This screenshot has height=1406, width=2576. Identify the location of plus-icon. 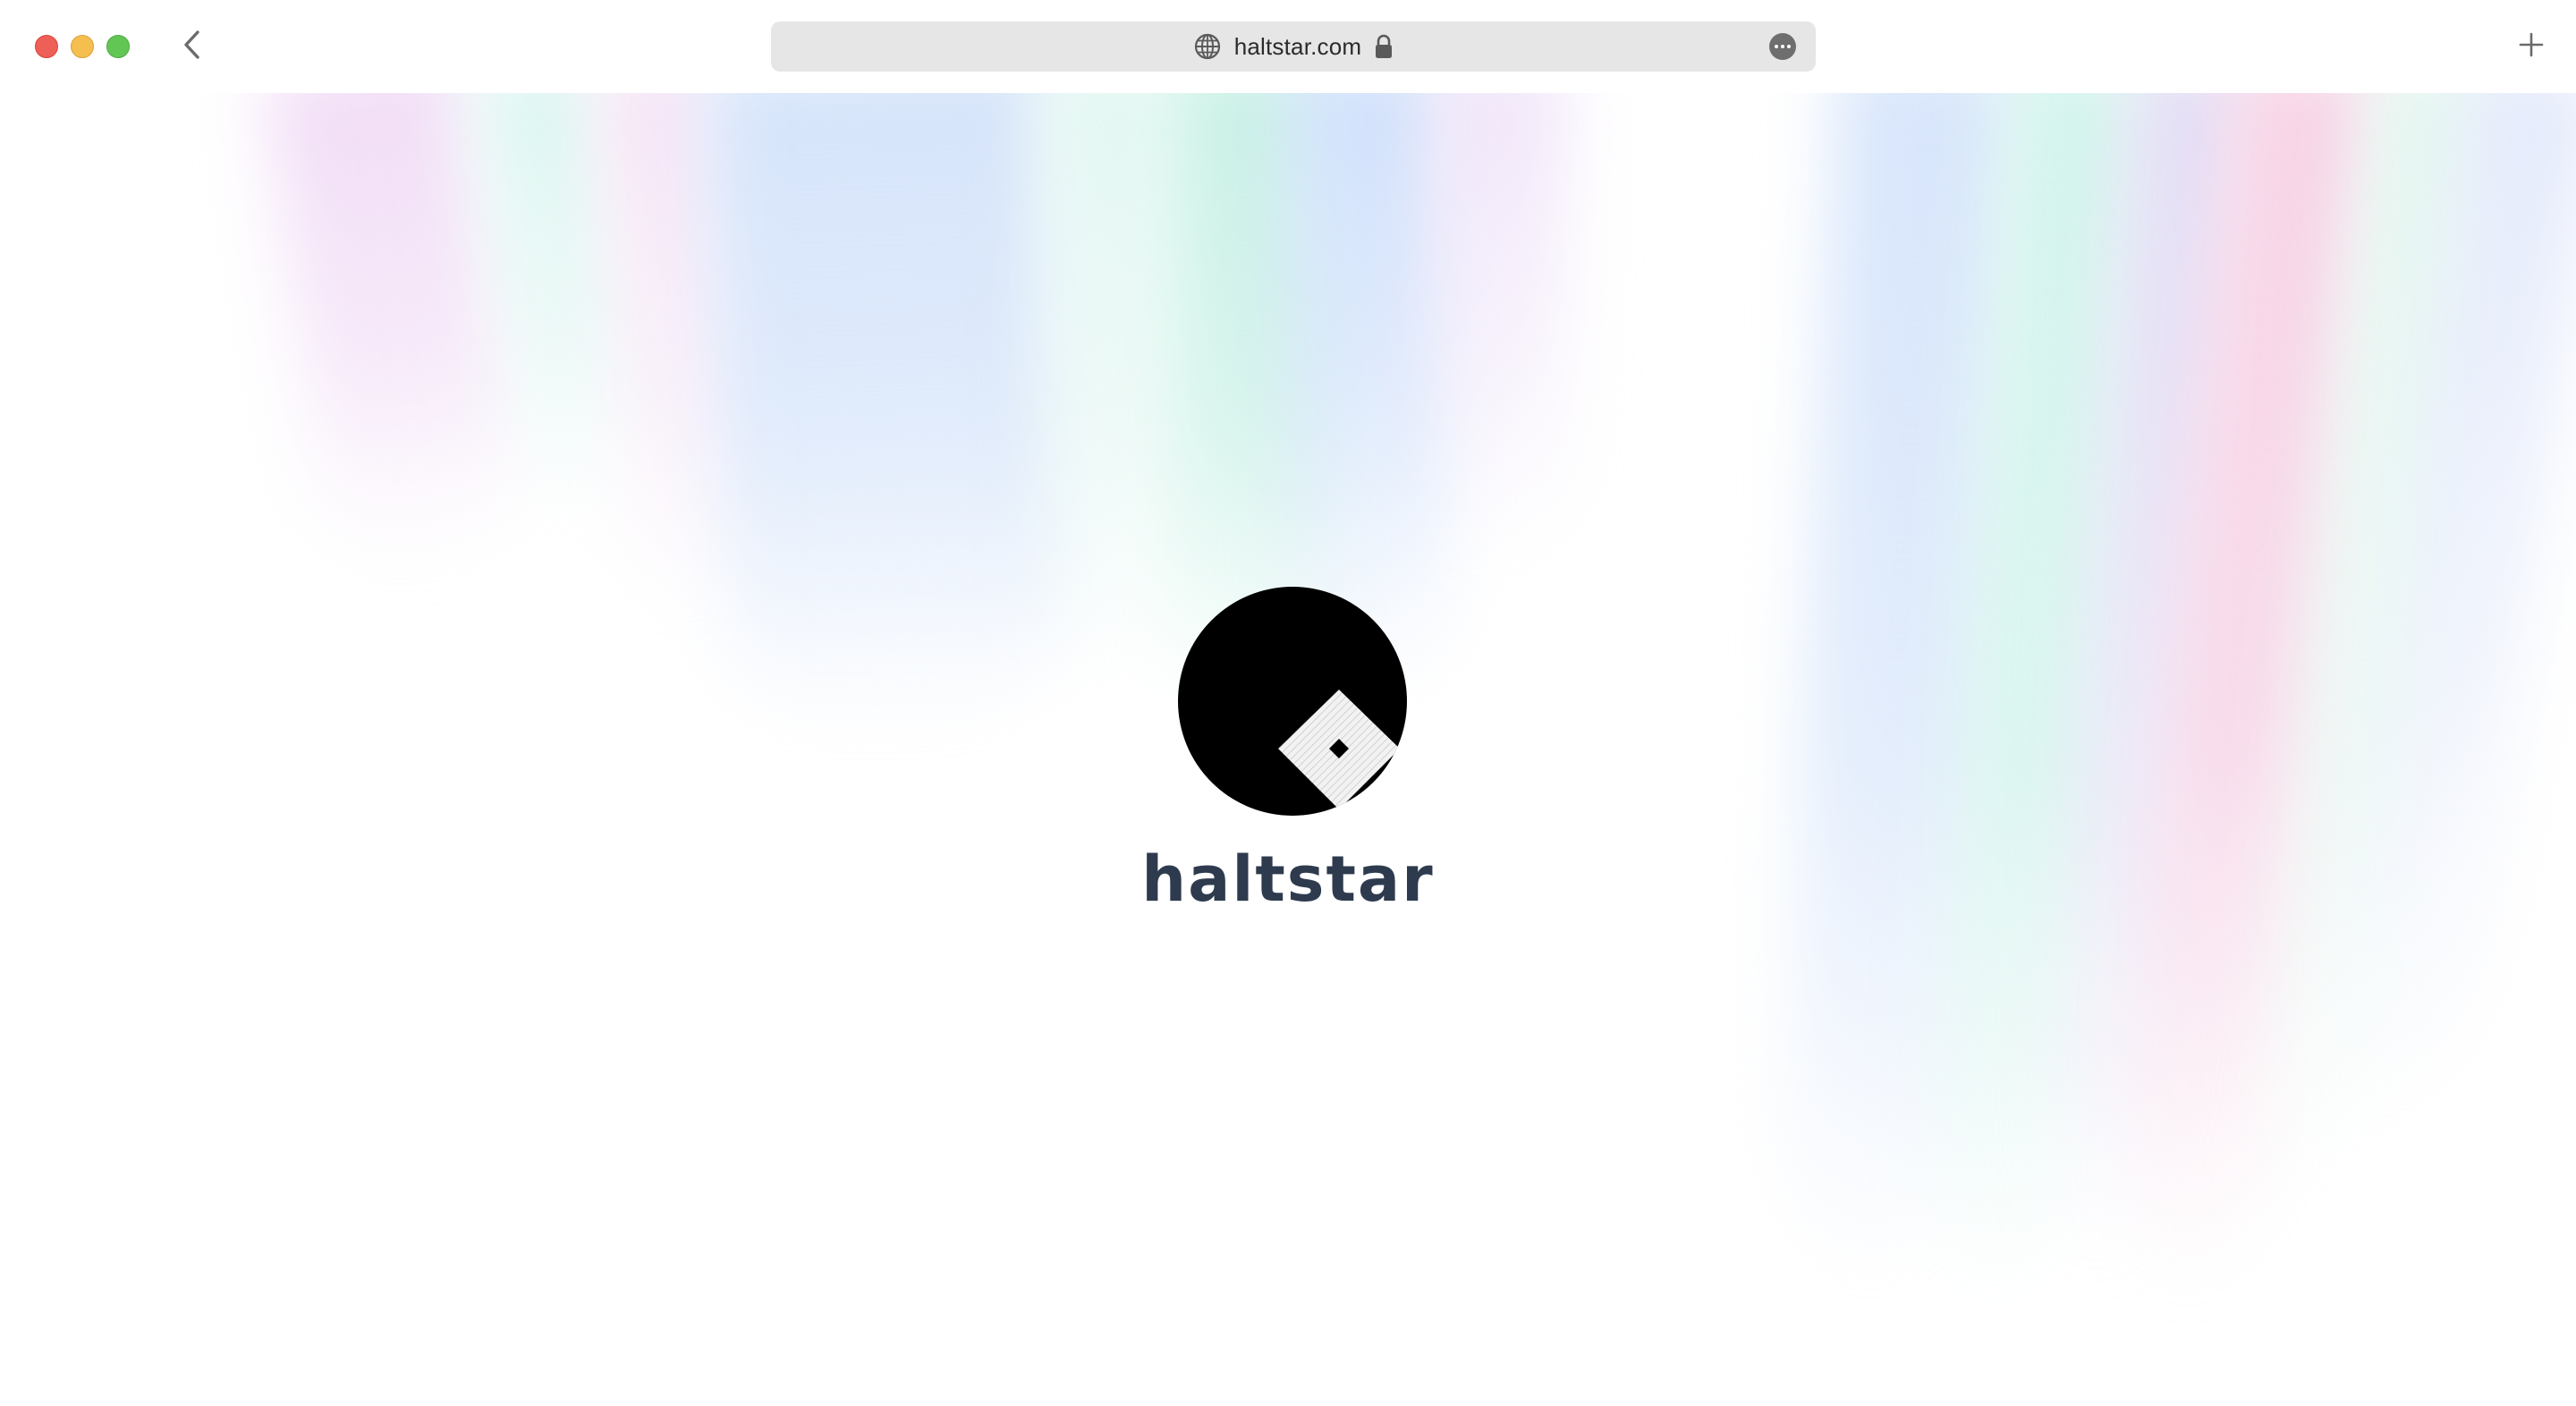
(2531, 45).